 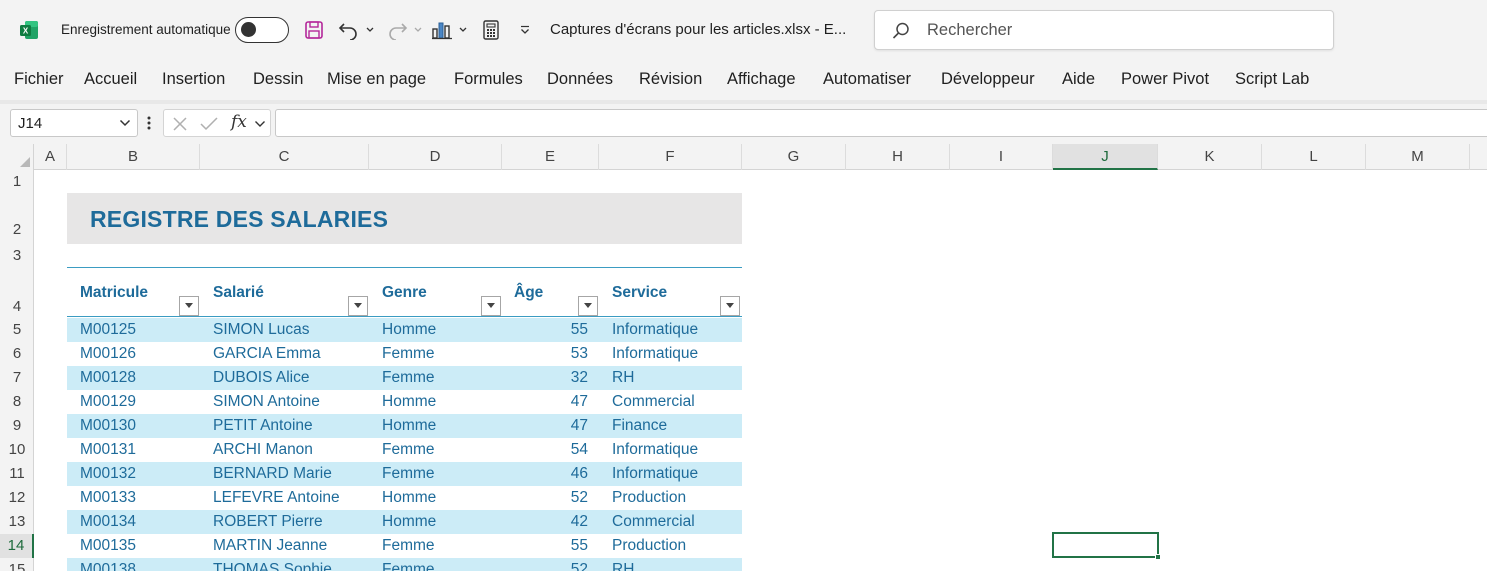 I want to click on column-header-e: E, so click(x=550, y=157).